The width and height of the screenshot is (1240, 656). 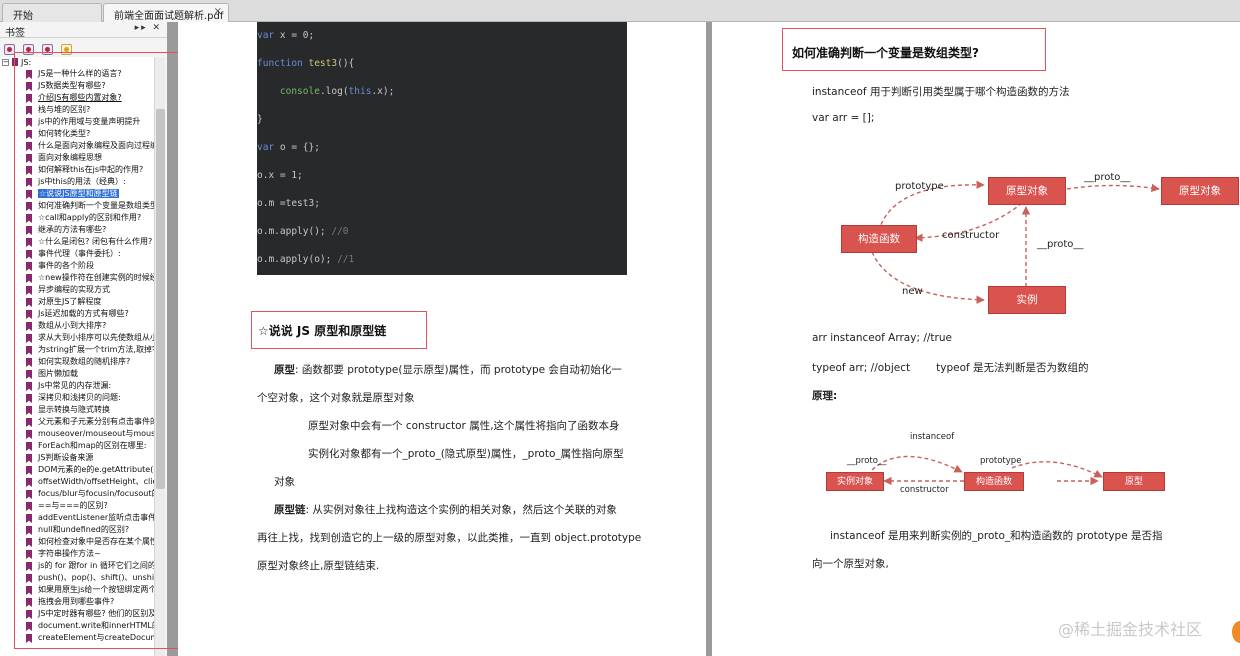 I want to click on label-prototype-2: prototype, so click(x=1001, y=461).